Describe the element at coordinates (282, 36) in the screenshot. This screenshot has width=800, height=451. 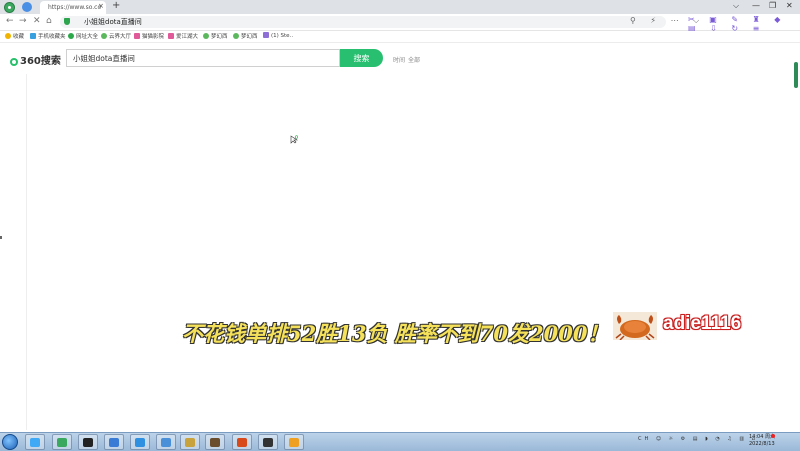
I see `bookmark-label: (1) Ste..` at that location.